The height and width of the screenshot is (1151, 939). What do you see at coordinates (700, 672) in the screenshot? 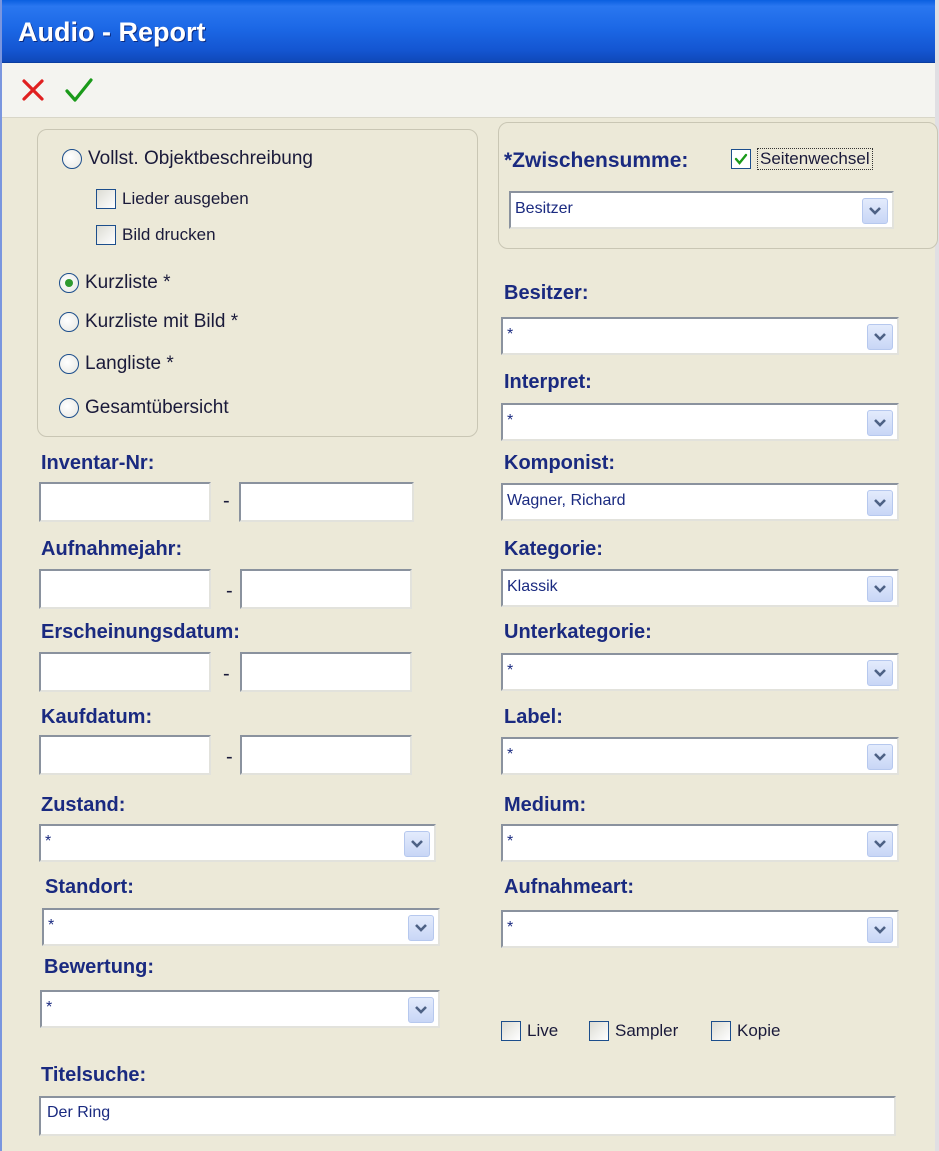
I see `subcategory-dropdown: *` at bounding box center [700, 672].